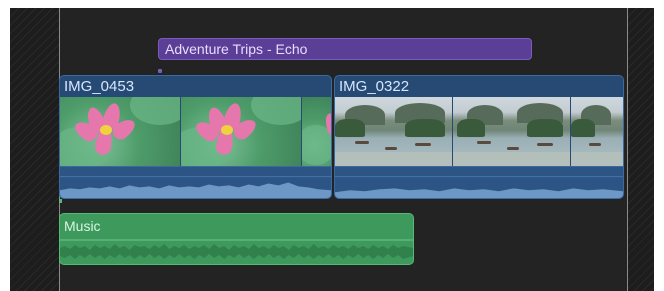 This screenshot has height=291, width=664. Describe the element at coordinates (99, 86) in the screenshot. I see `video-clip-label: IMG_0453` at that location.